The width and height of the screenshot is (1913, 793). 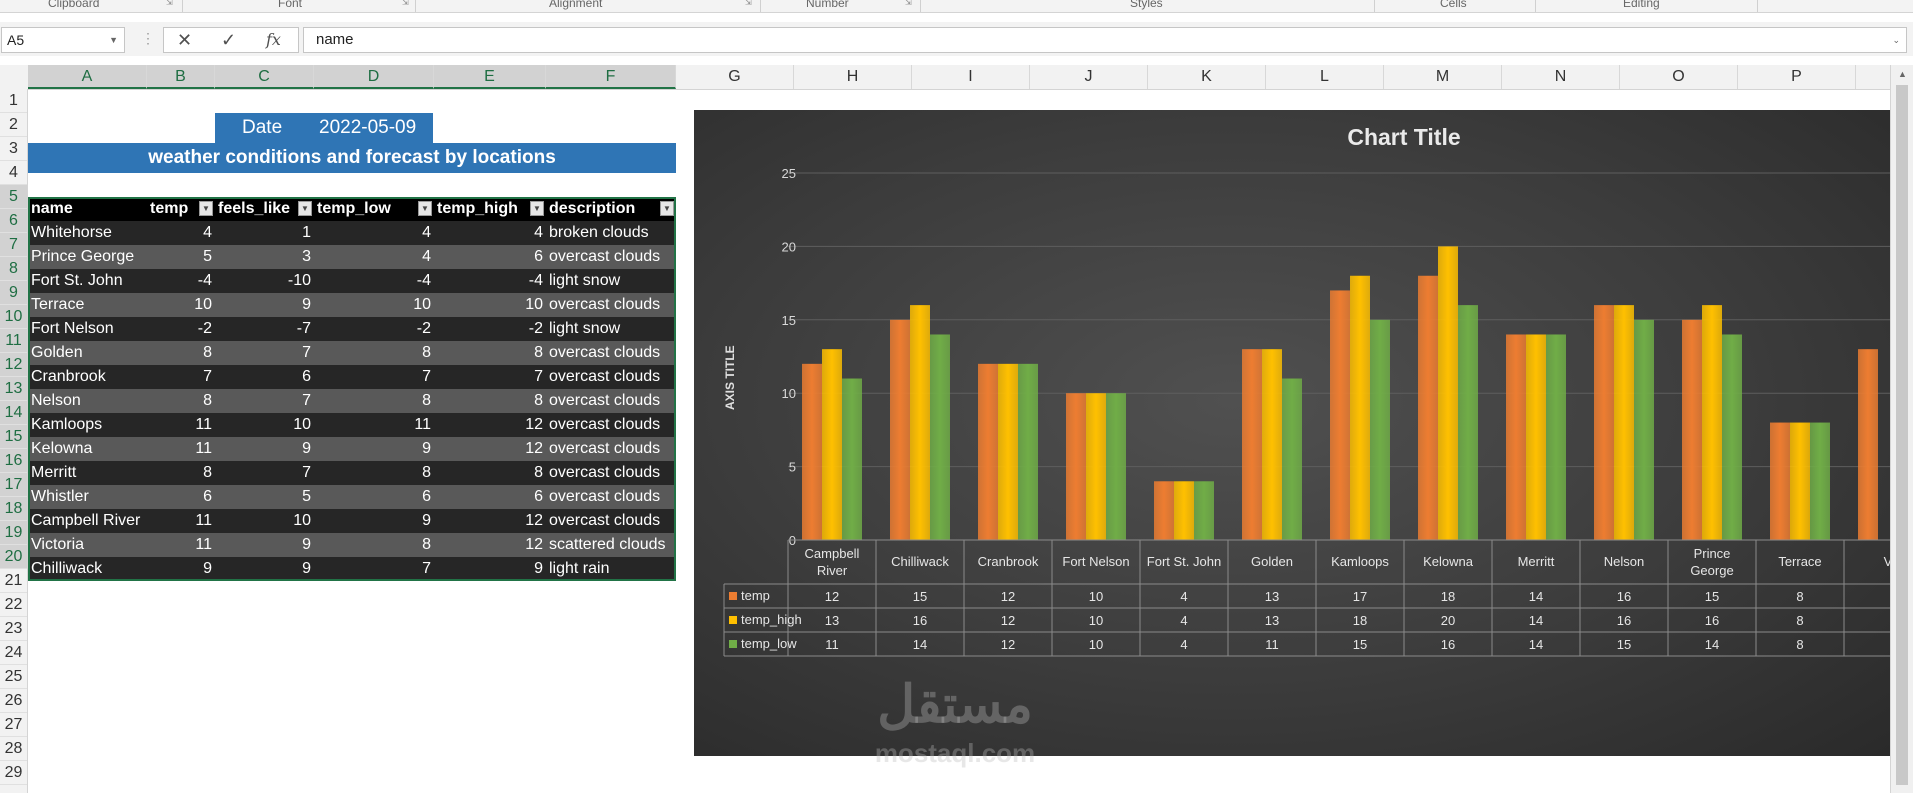 I want to click on row-header: 12, so click(x=13, y=365).